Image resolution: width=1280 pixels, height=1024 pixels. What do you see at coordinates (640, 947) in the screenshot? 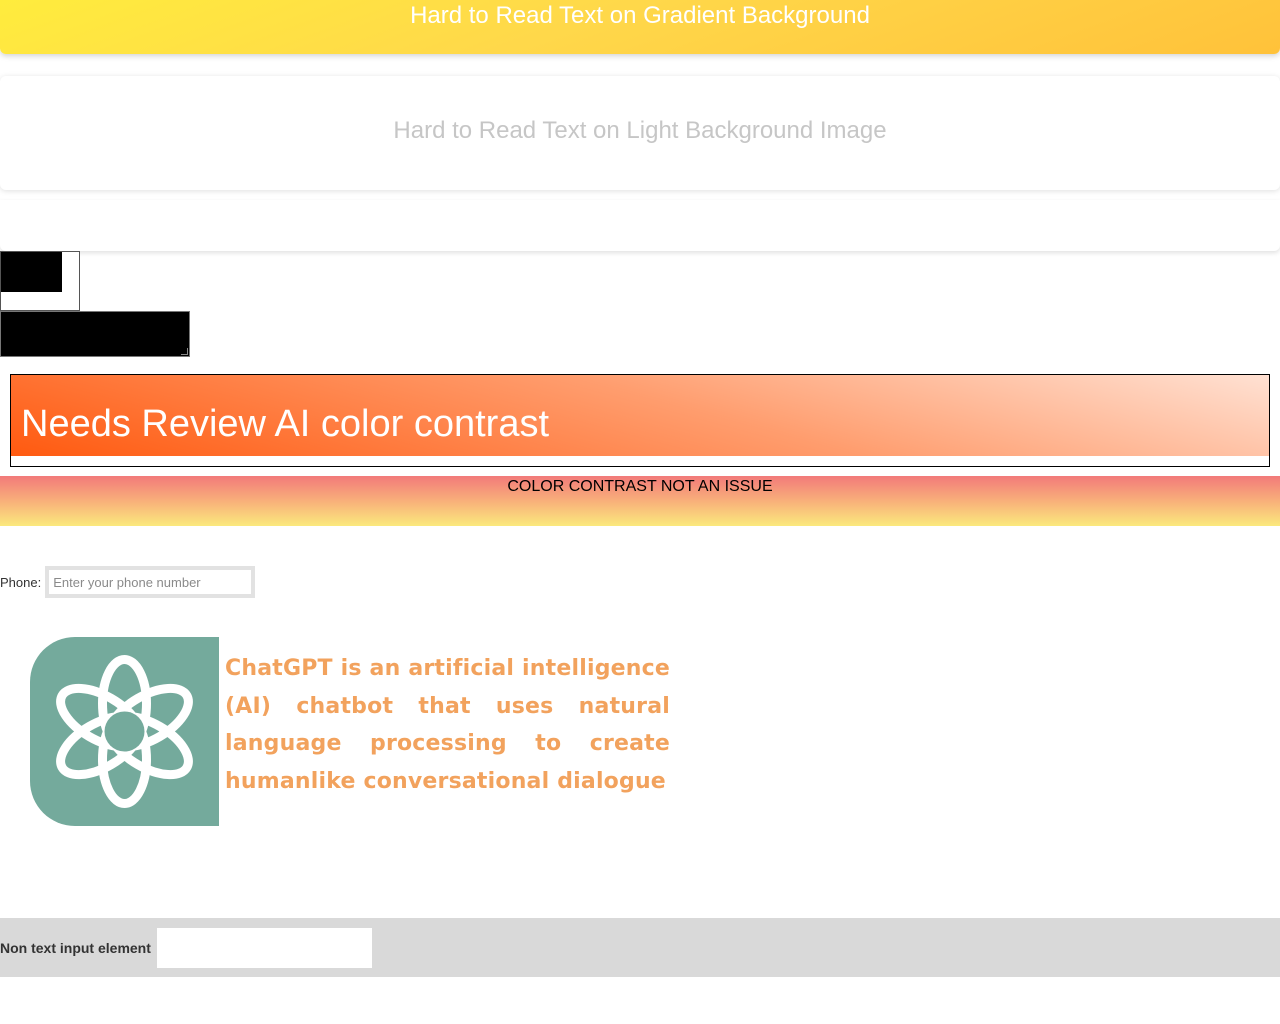
I see `non-text-input-row: Non text input element` at bounding box center [640, 947].